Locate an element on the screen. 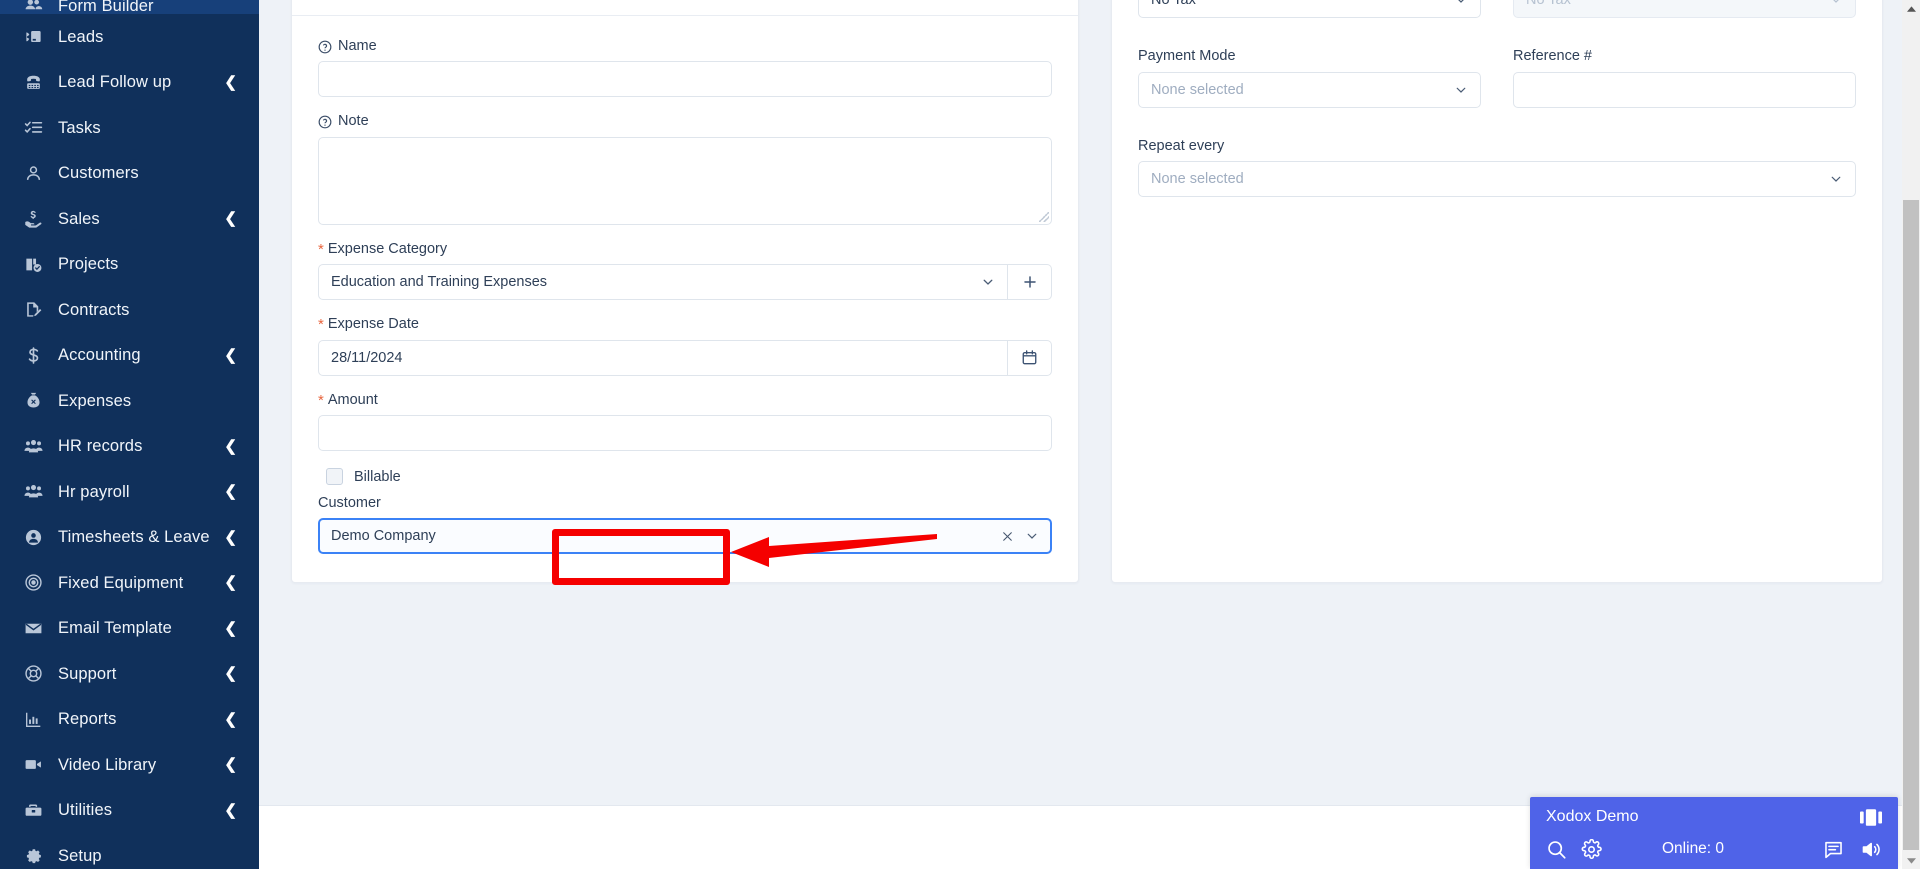  search-icon is located at coordinates (1556, 849).